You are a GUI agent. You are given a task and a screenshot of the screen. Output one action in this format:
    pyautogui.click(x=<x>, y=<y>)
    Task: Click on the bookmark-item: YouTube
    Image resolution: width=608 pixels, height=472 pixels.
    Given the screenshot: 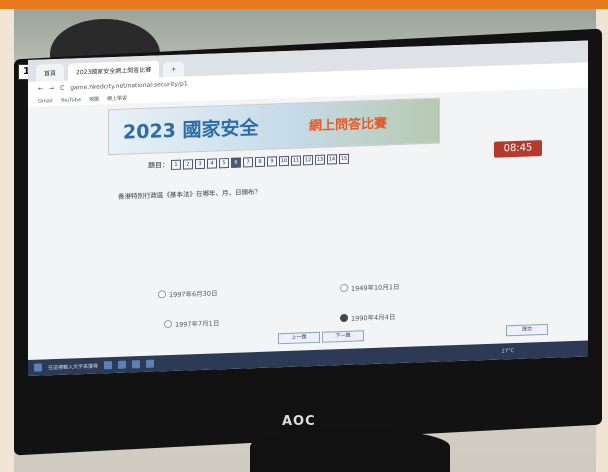 What is the action you would take?
    pyautogui.click(x=71, y=100)
    